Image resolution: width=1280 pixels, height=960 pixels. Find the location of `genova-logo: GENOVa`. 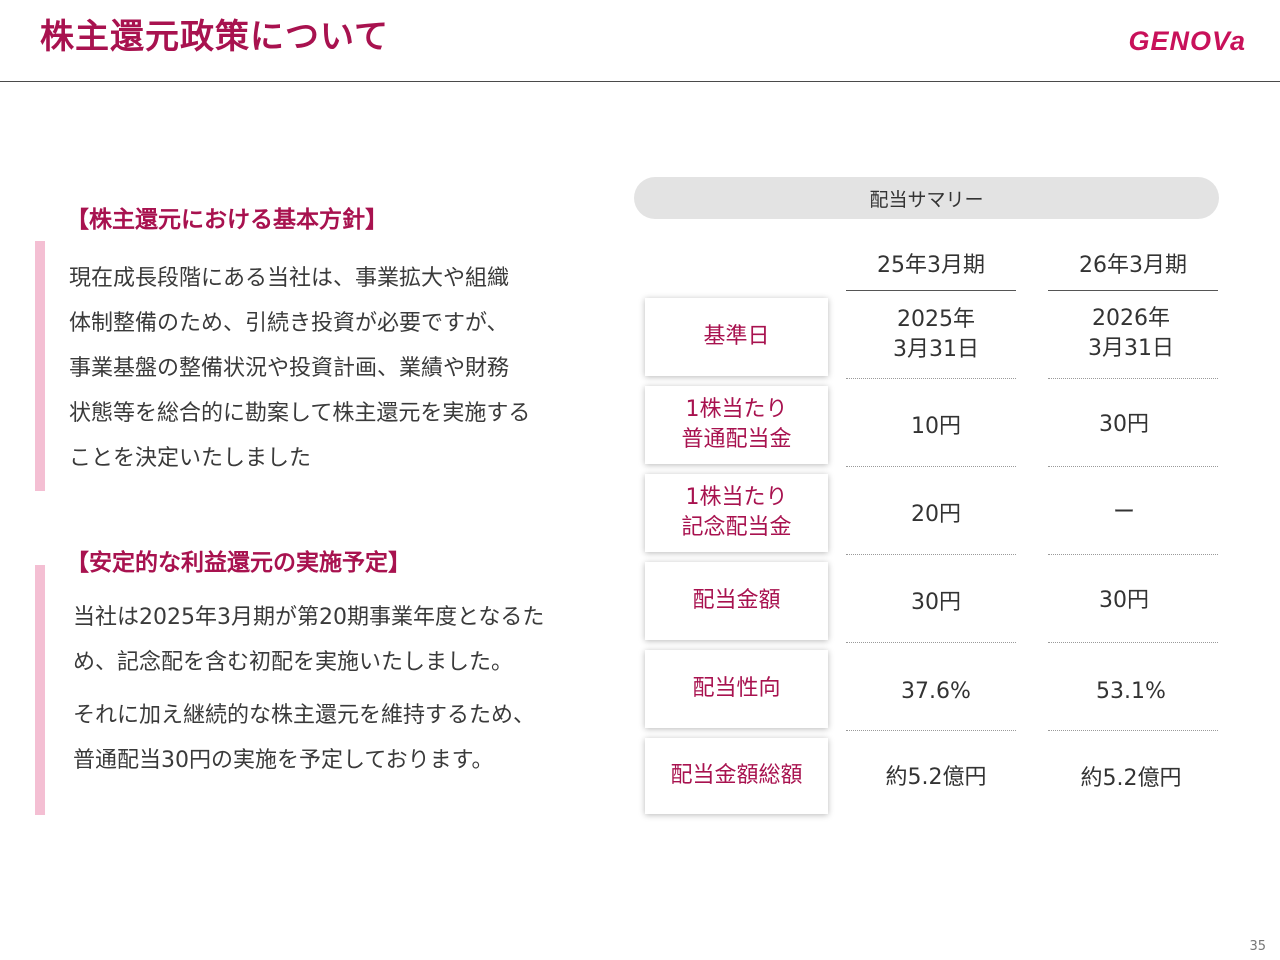

genova-logo: GENOVa is located at coordinates (1187, 41).